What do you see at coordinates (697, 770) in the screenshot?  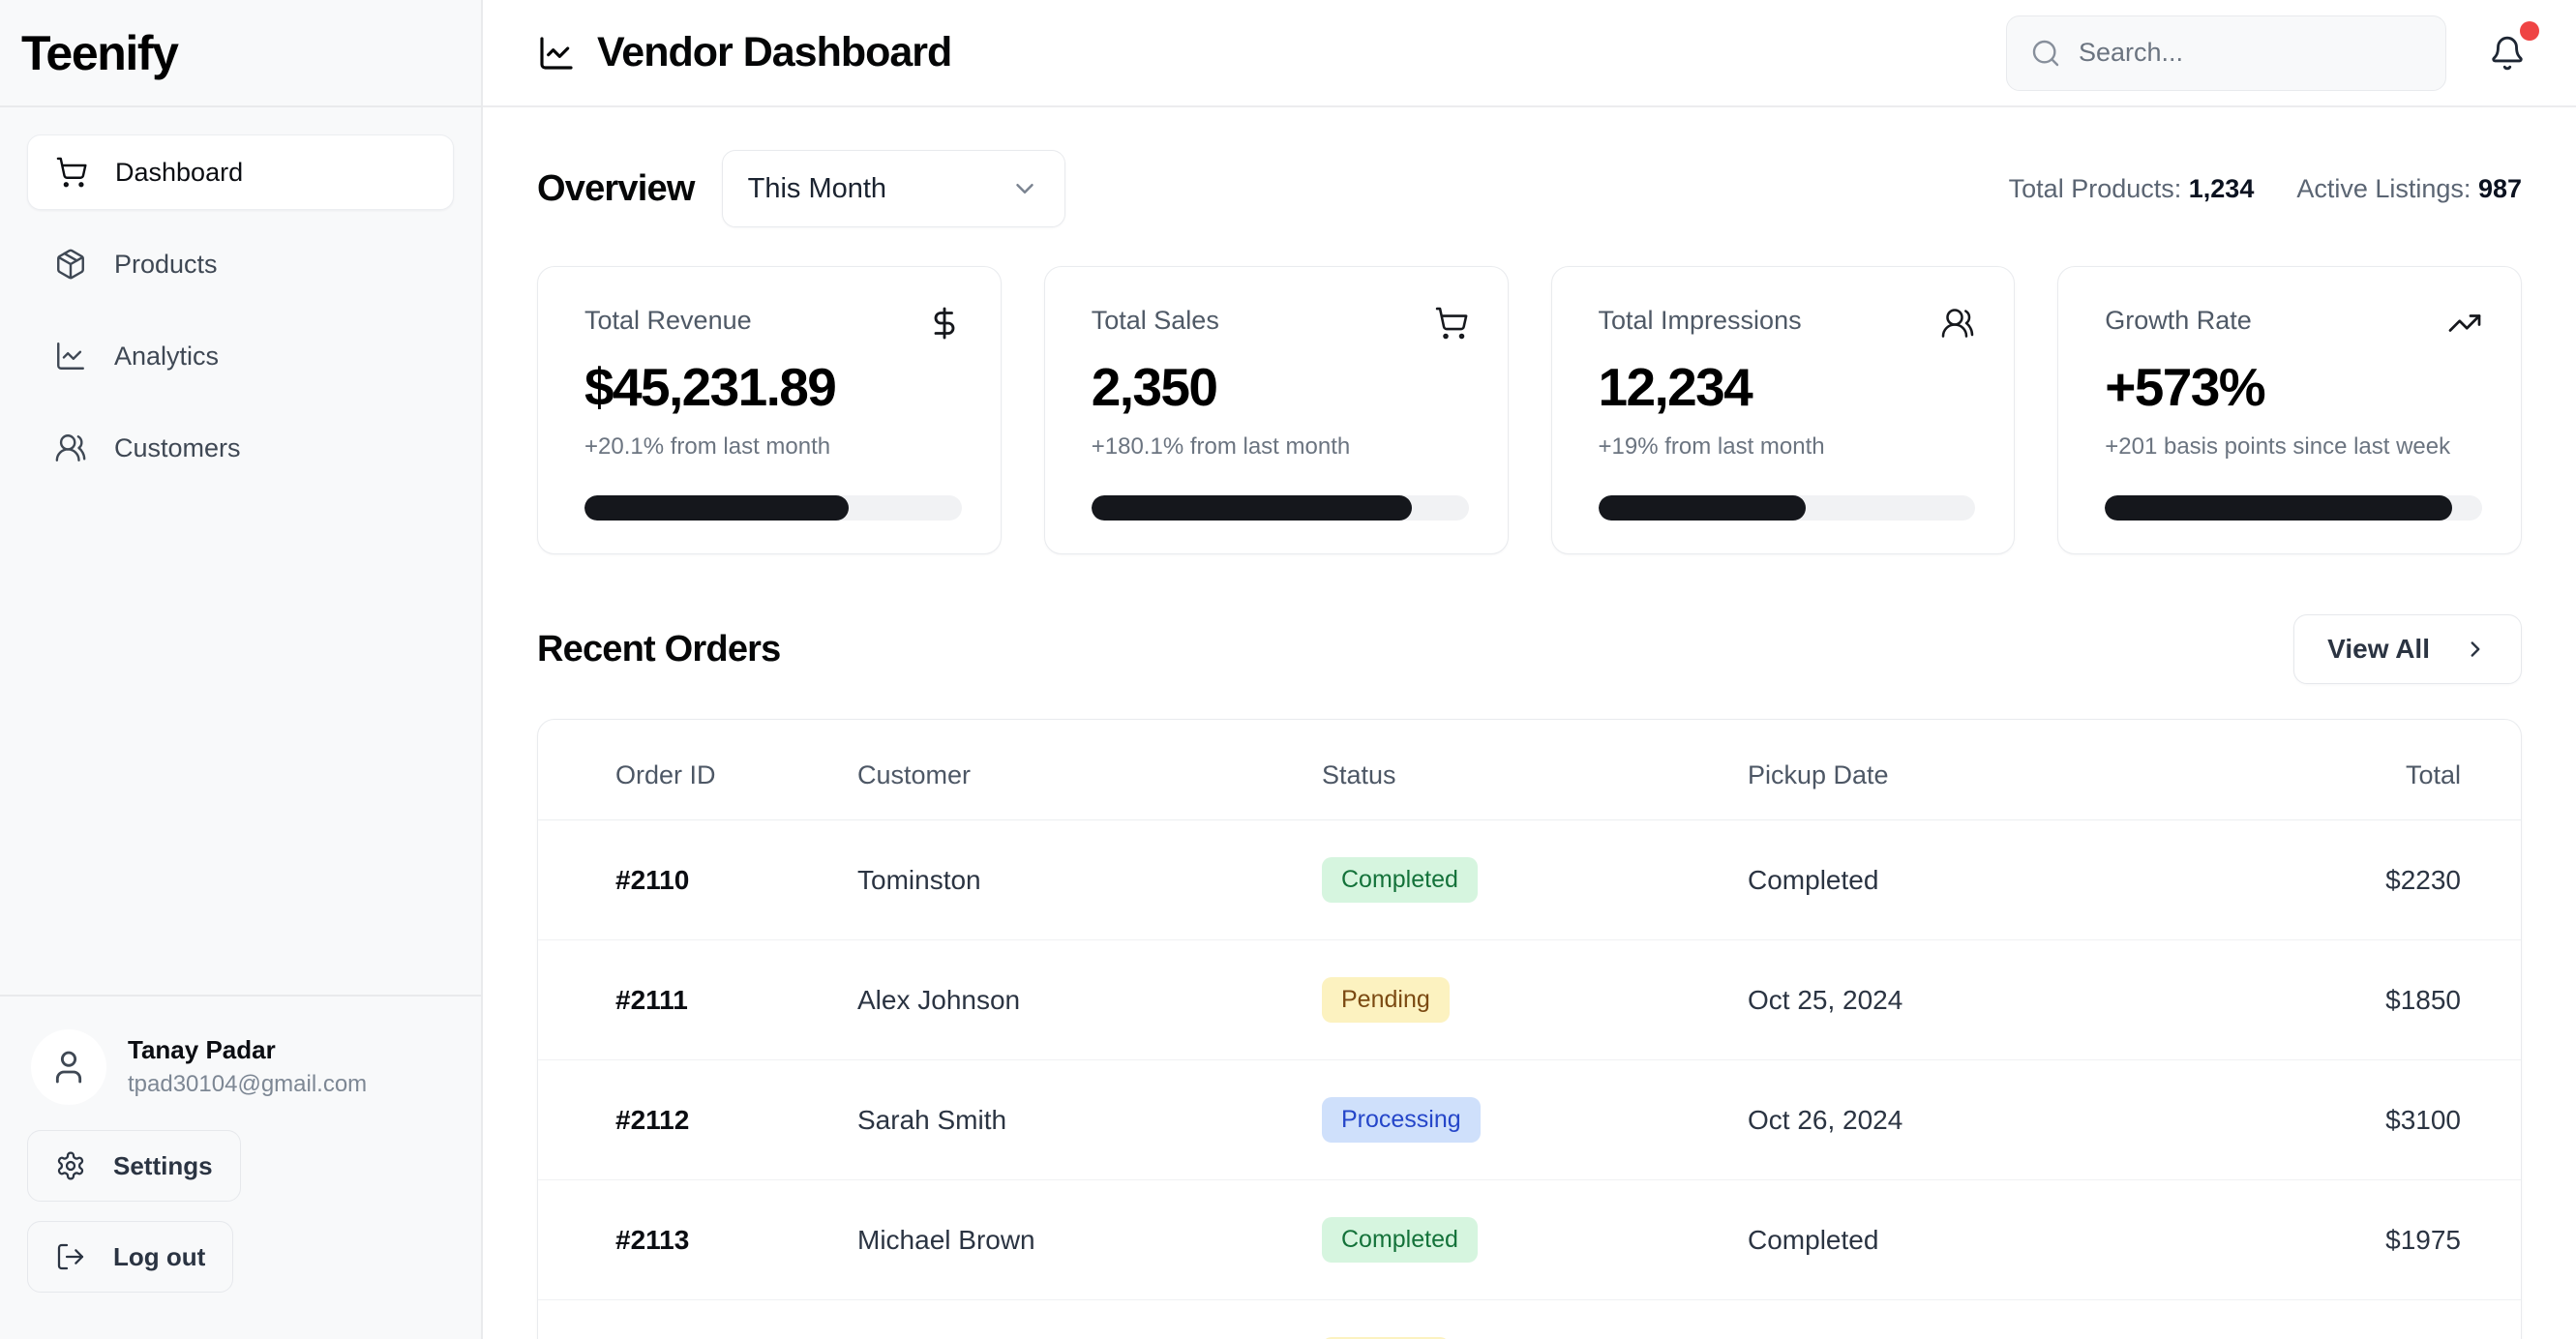 I see `column-header-order-id: Order ID` at bounding box center [697, 770].